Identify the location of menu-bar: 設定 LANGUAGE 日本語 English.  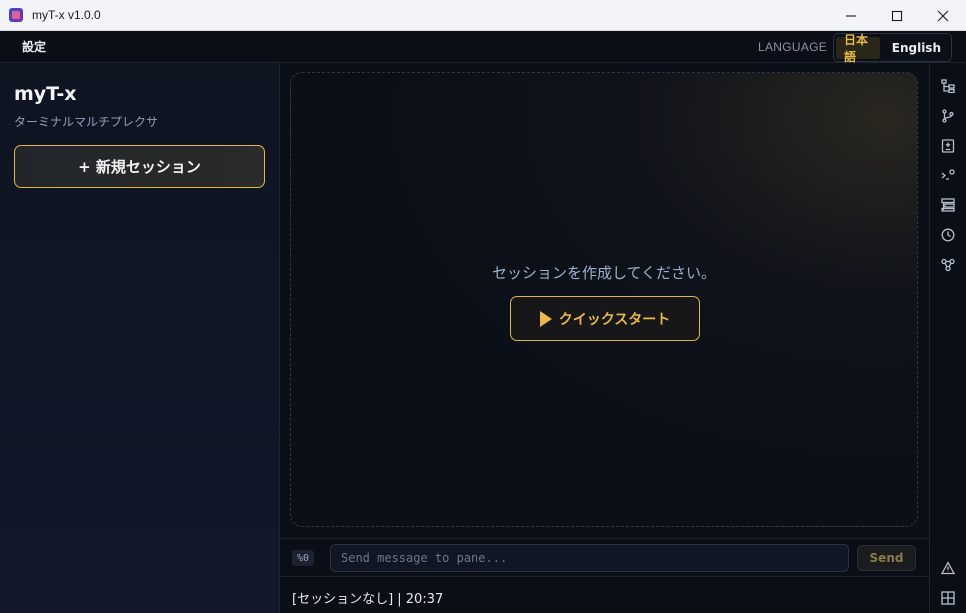
(483, 47).